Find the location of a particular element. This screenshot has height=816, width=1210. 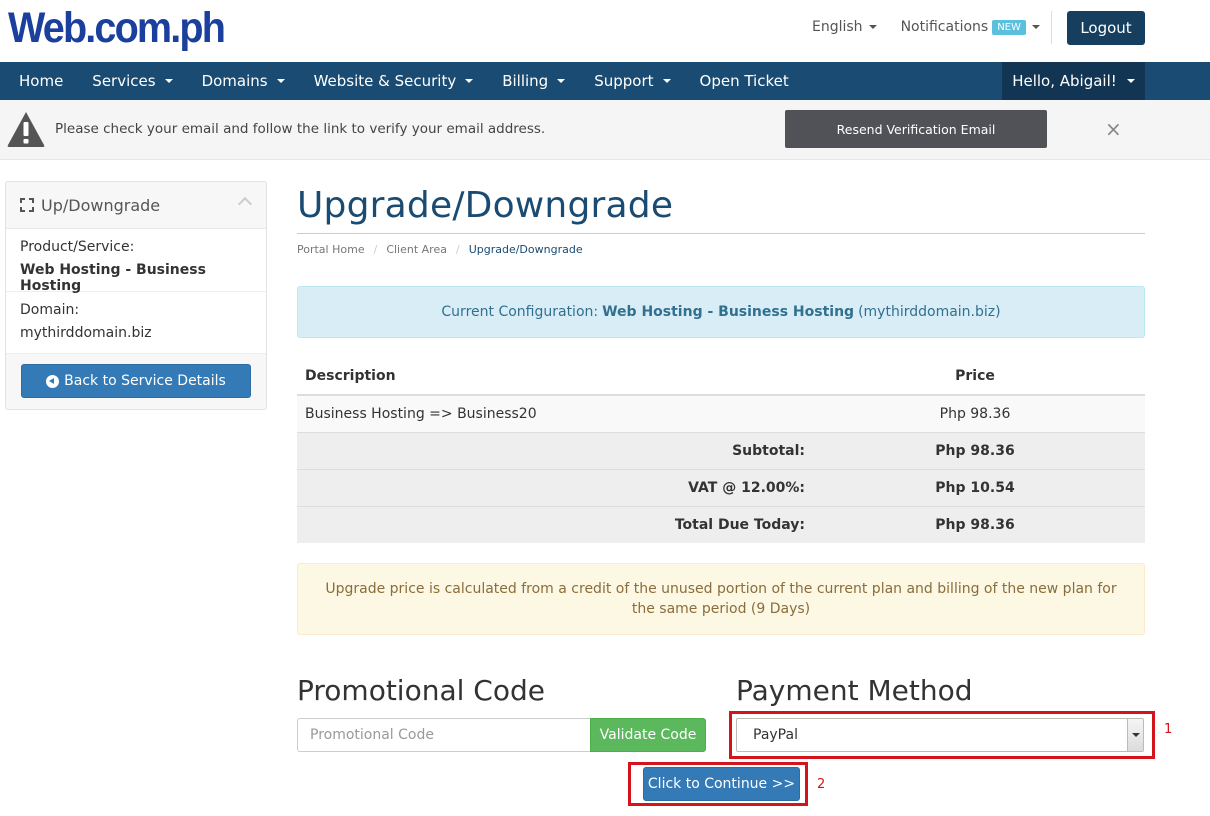

language-dropdown: English is located at coordinates (844, 27).